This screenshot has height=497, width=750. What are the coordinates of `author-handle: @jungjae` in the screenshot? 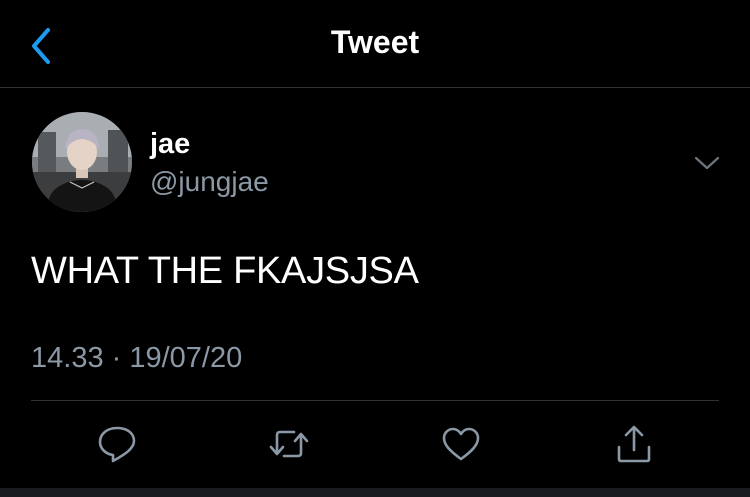 It's located at (209, 182).